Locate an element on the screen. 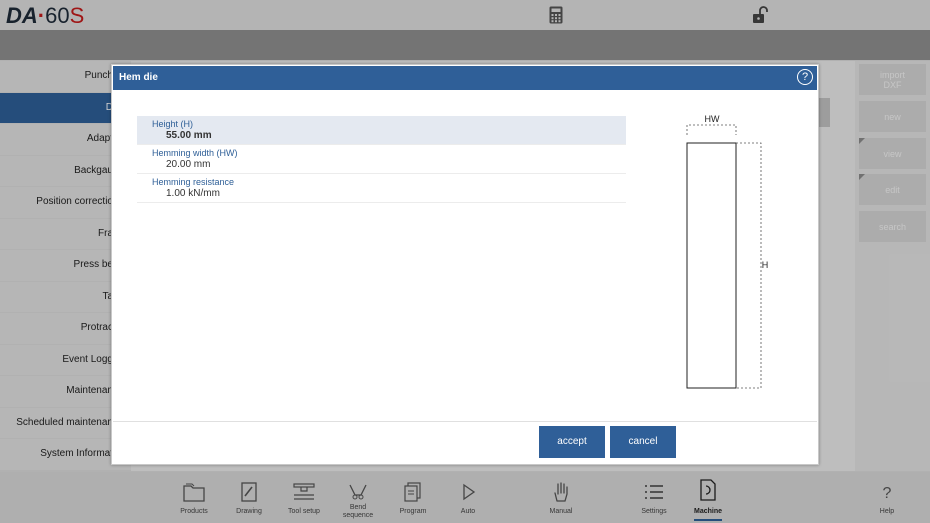 This screenshot has width=930, height=523. dialog-header: Hem die ? is located at coordinates (465, 78).